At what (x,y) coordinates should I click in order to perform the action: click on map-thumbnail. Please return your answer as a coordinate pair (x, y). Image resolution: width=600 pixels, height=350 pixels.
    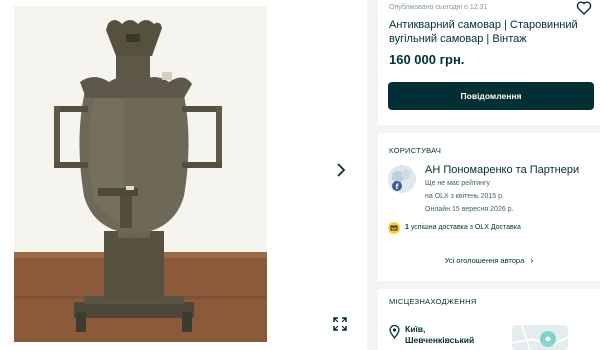
    Looking at the image, I should click on (540, 337).